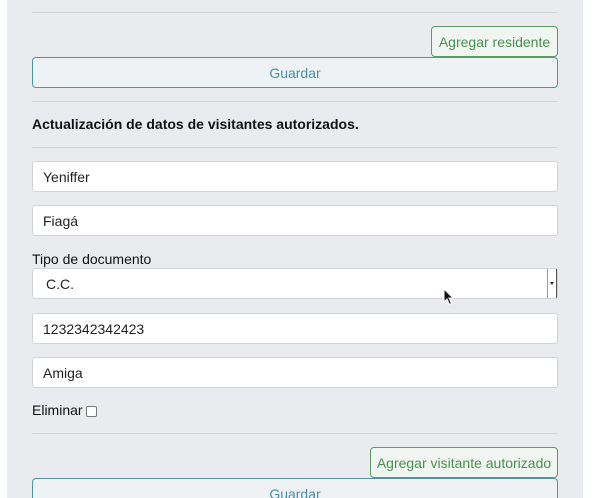 The height and width of the screenshot is (498, 600). I want to click on add-resident-button: Agregar residente, so click(494, 41).